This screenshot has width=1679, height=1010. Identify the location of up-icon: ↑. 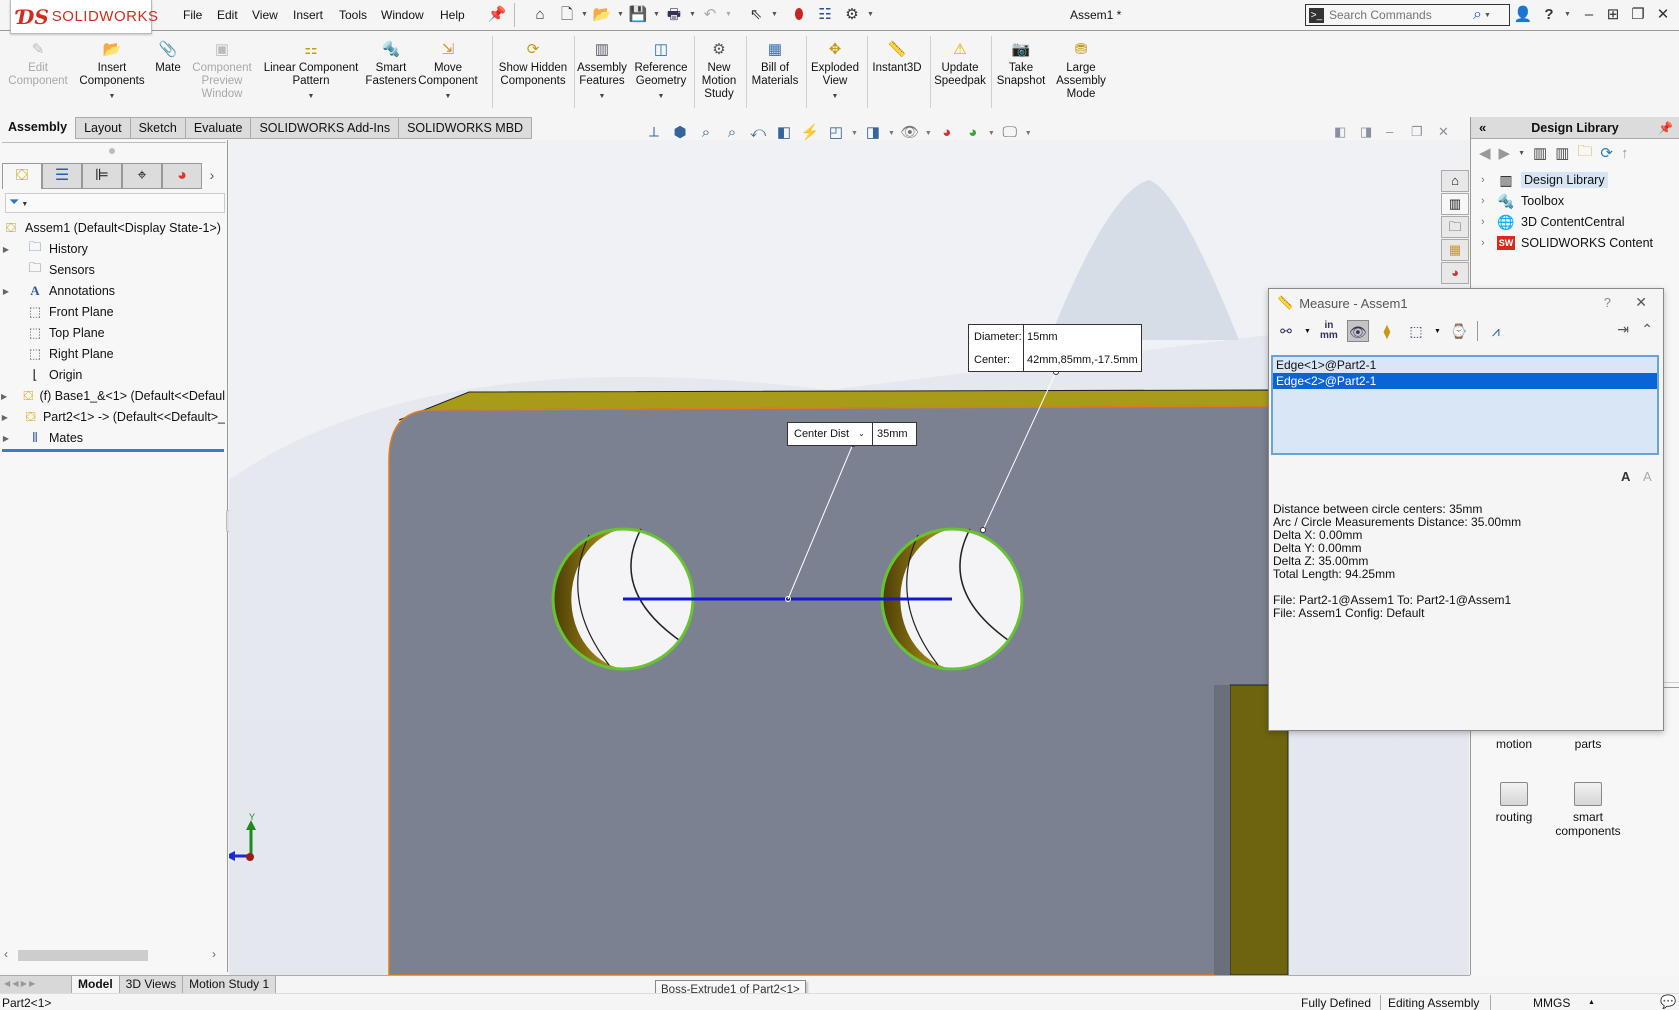
(1625, 153).